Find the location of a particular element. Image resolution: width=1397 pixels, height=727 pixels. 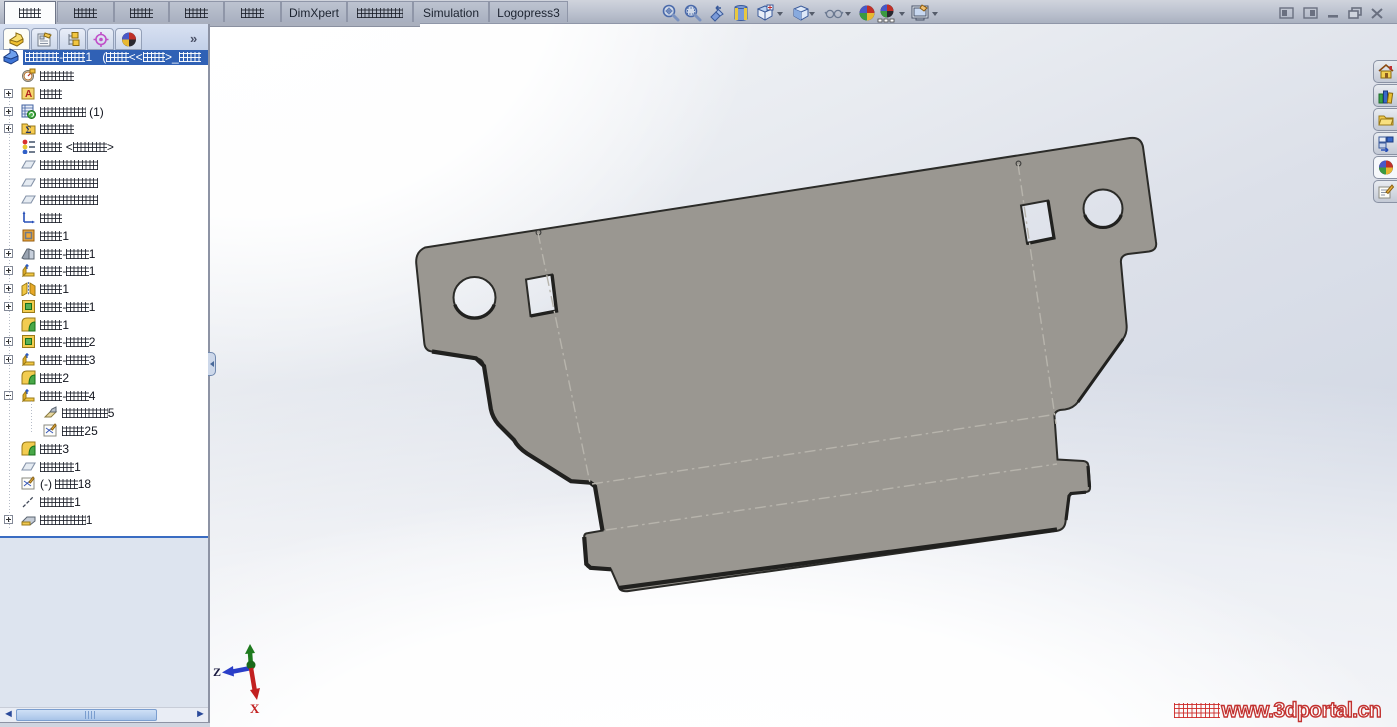

svg-text: X is located at coordinates (255, 708).